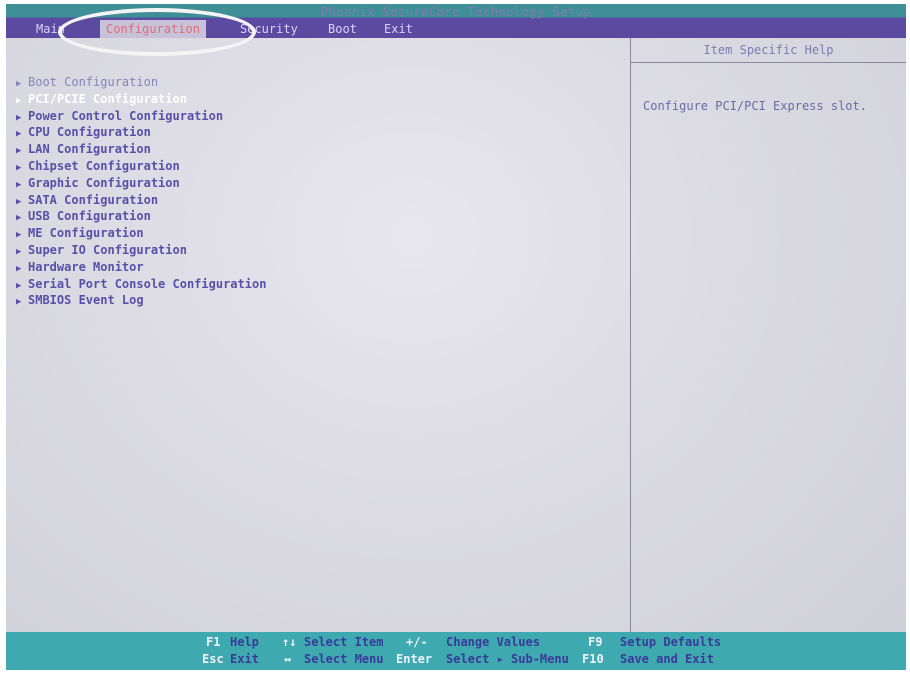 Image resolution: width=910 pixels, height=675 pixels. I want to click on key-left-right: ↔, so click(288, 659).